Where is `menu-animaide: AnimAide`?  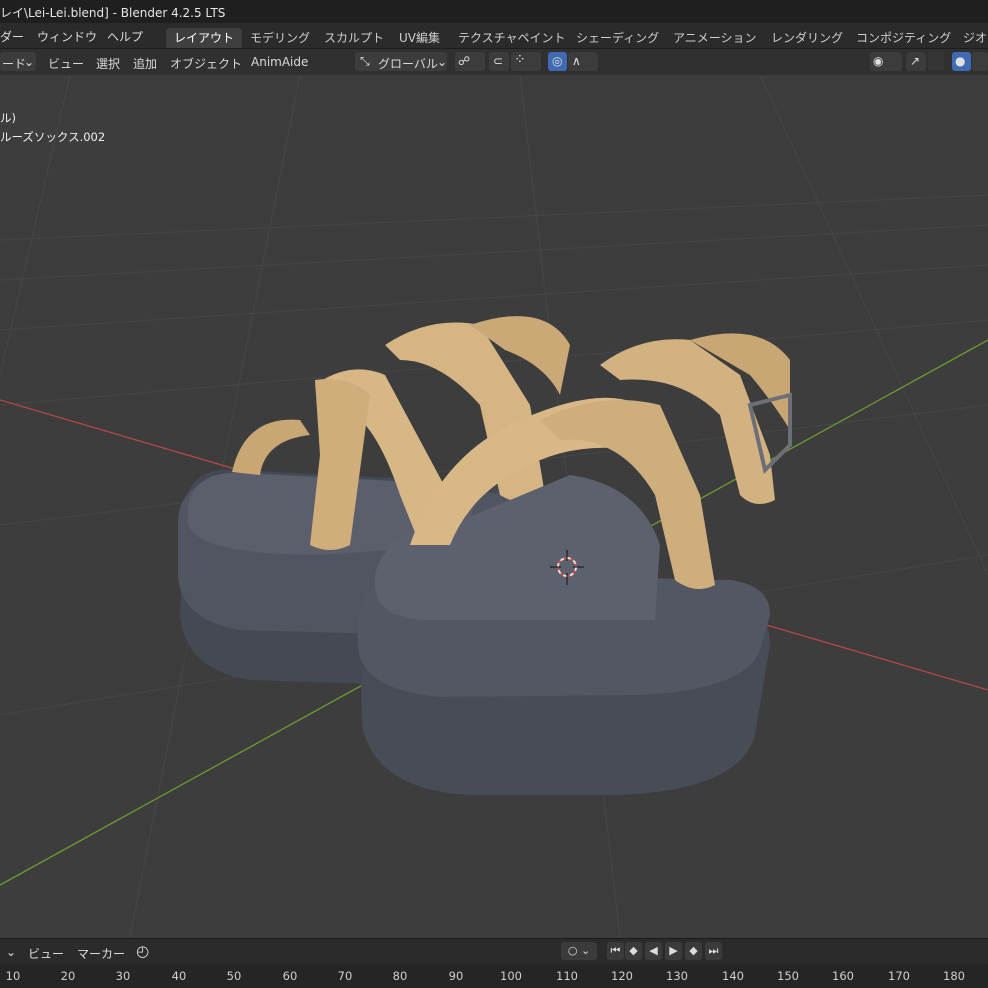
menu-animaide: AnimAide is located at coordinates (279, 62).